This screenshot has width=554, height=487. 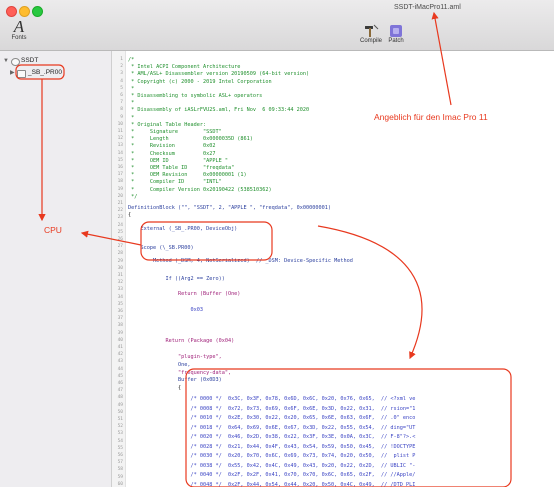 I want to click on return-package-line: Return (Package (0x04), so click(x=181, y=341).